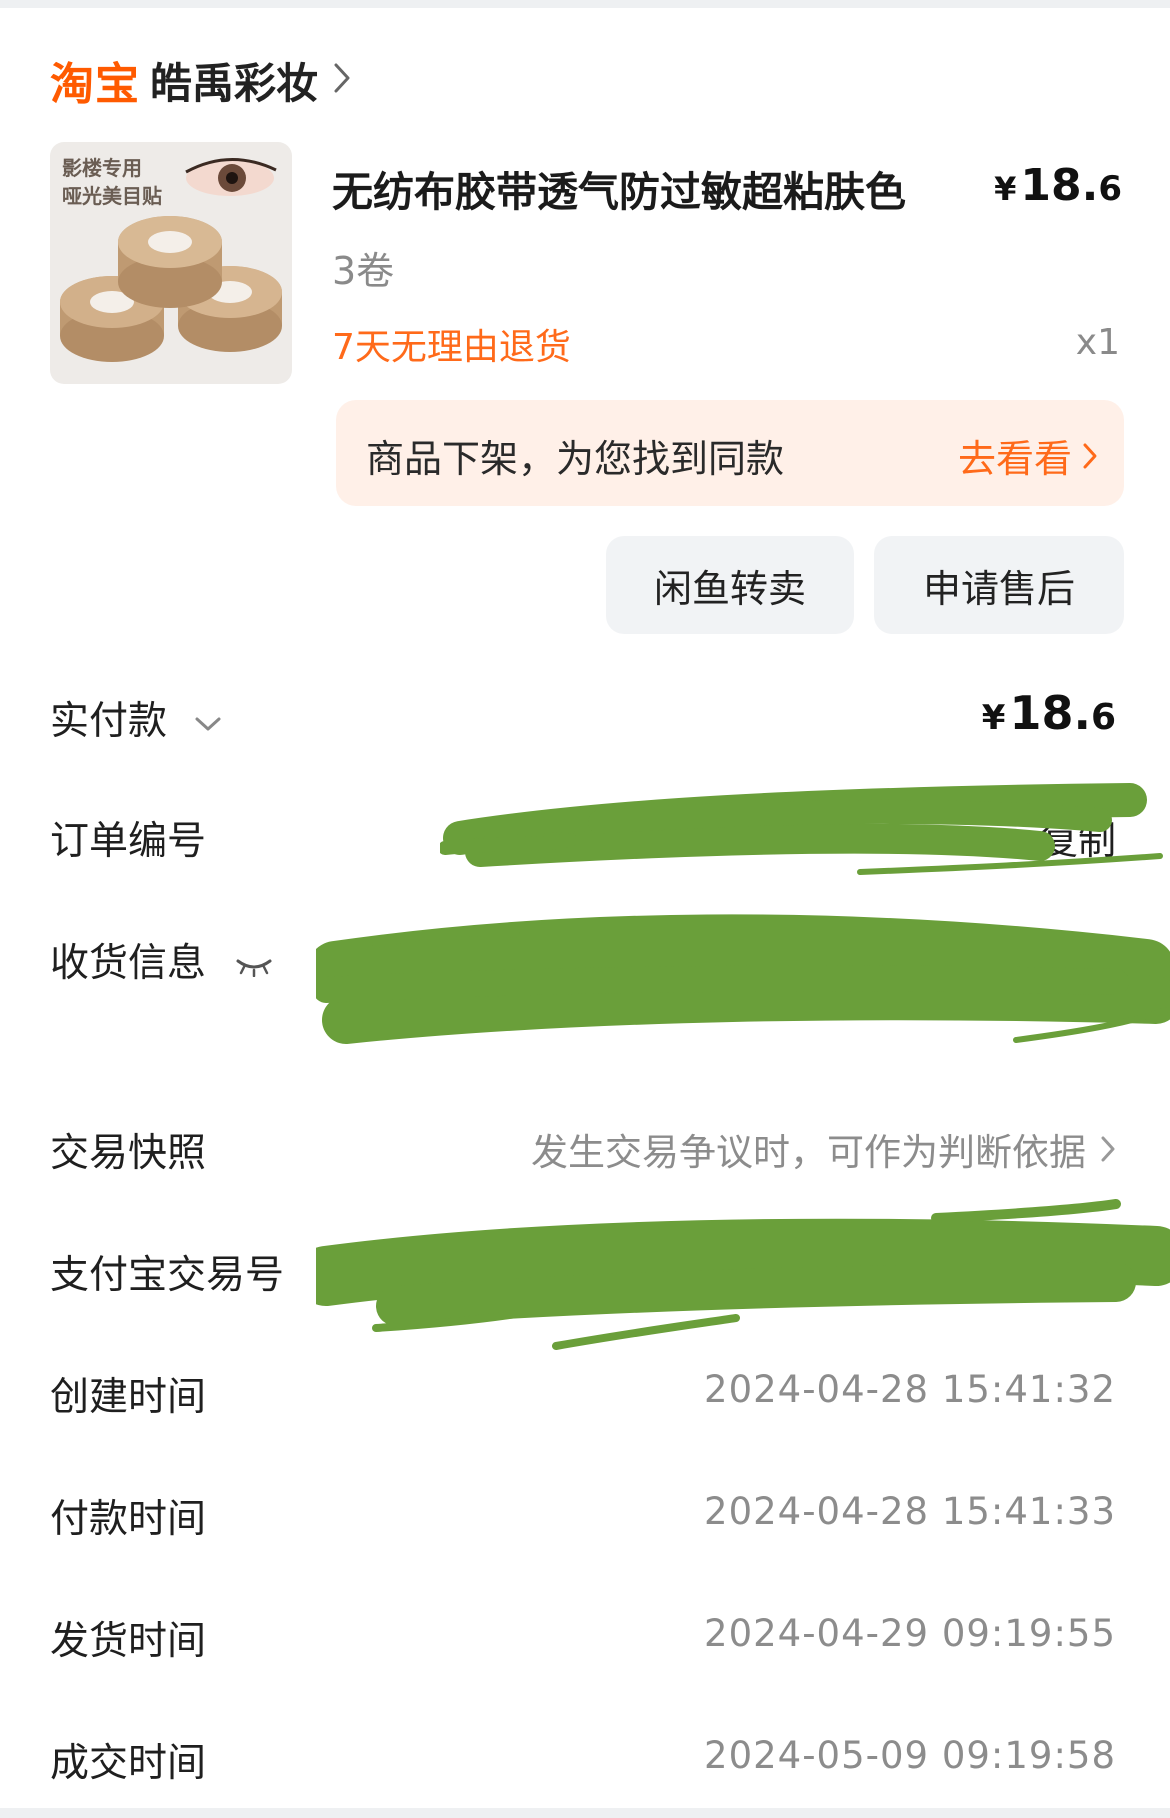 The height and width of the screenshot is (1818, 1170). Describe the element at coordinates (109, 721) in the screenshot. I see `paid-amount-label-text: 实付款` at that location.